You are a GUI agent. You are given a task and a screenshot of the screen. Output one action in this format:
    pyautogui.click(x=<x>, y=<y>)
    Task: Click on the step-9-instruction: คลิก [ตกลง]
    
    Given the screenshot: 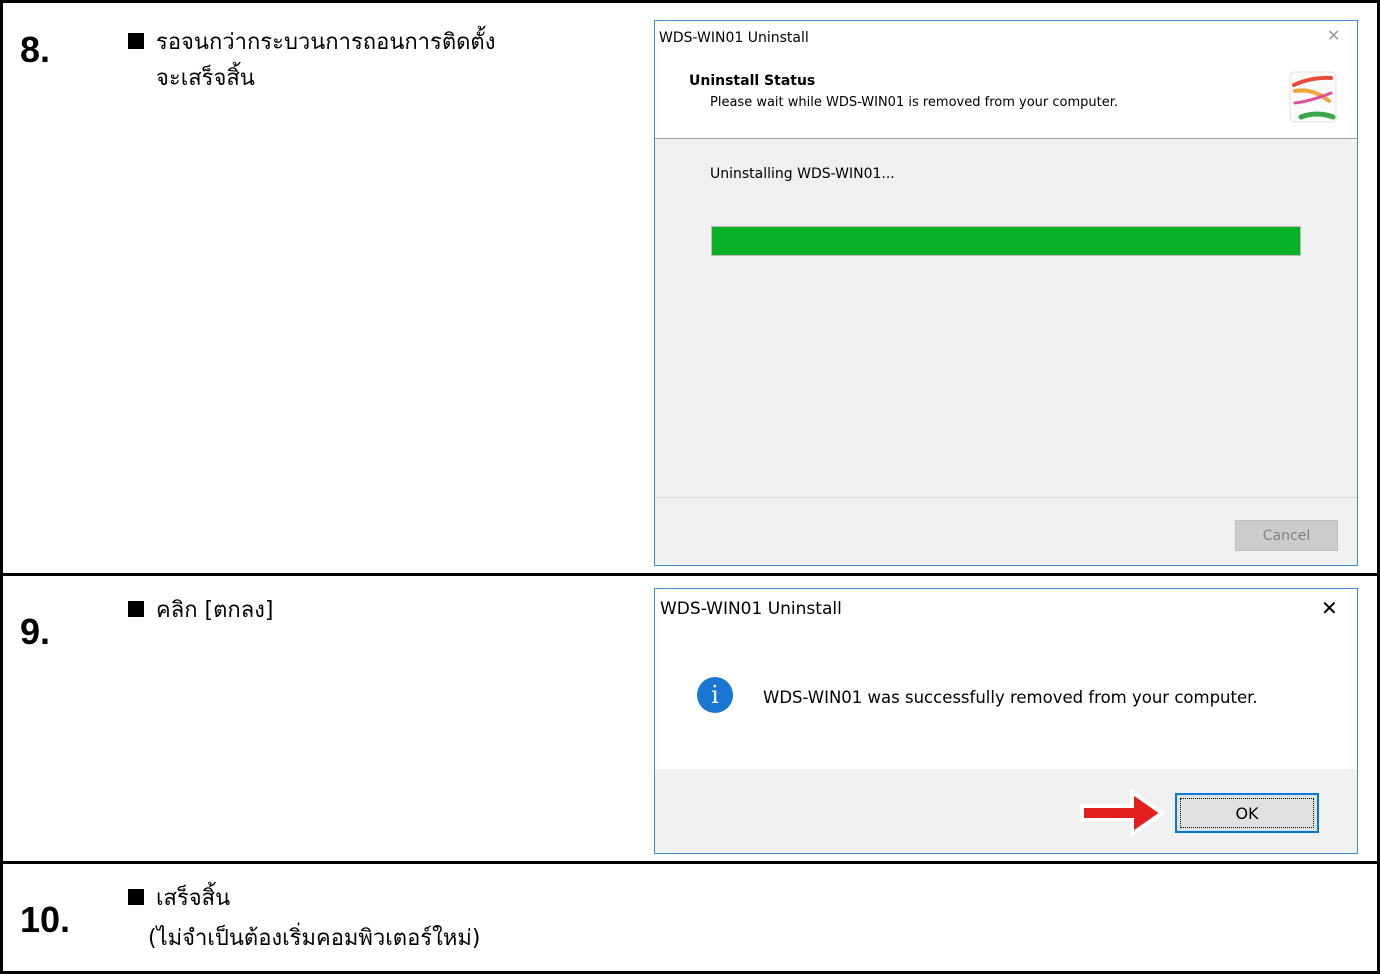 What is the action you would take?
    pyautogui.click(x=201, y=611)
    